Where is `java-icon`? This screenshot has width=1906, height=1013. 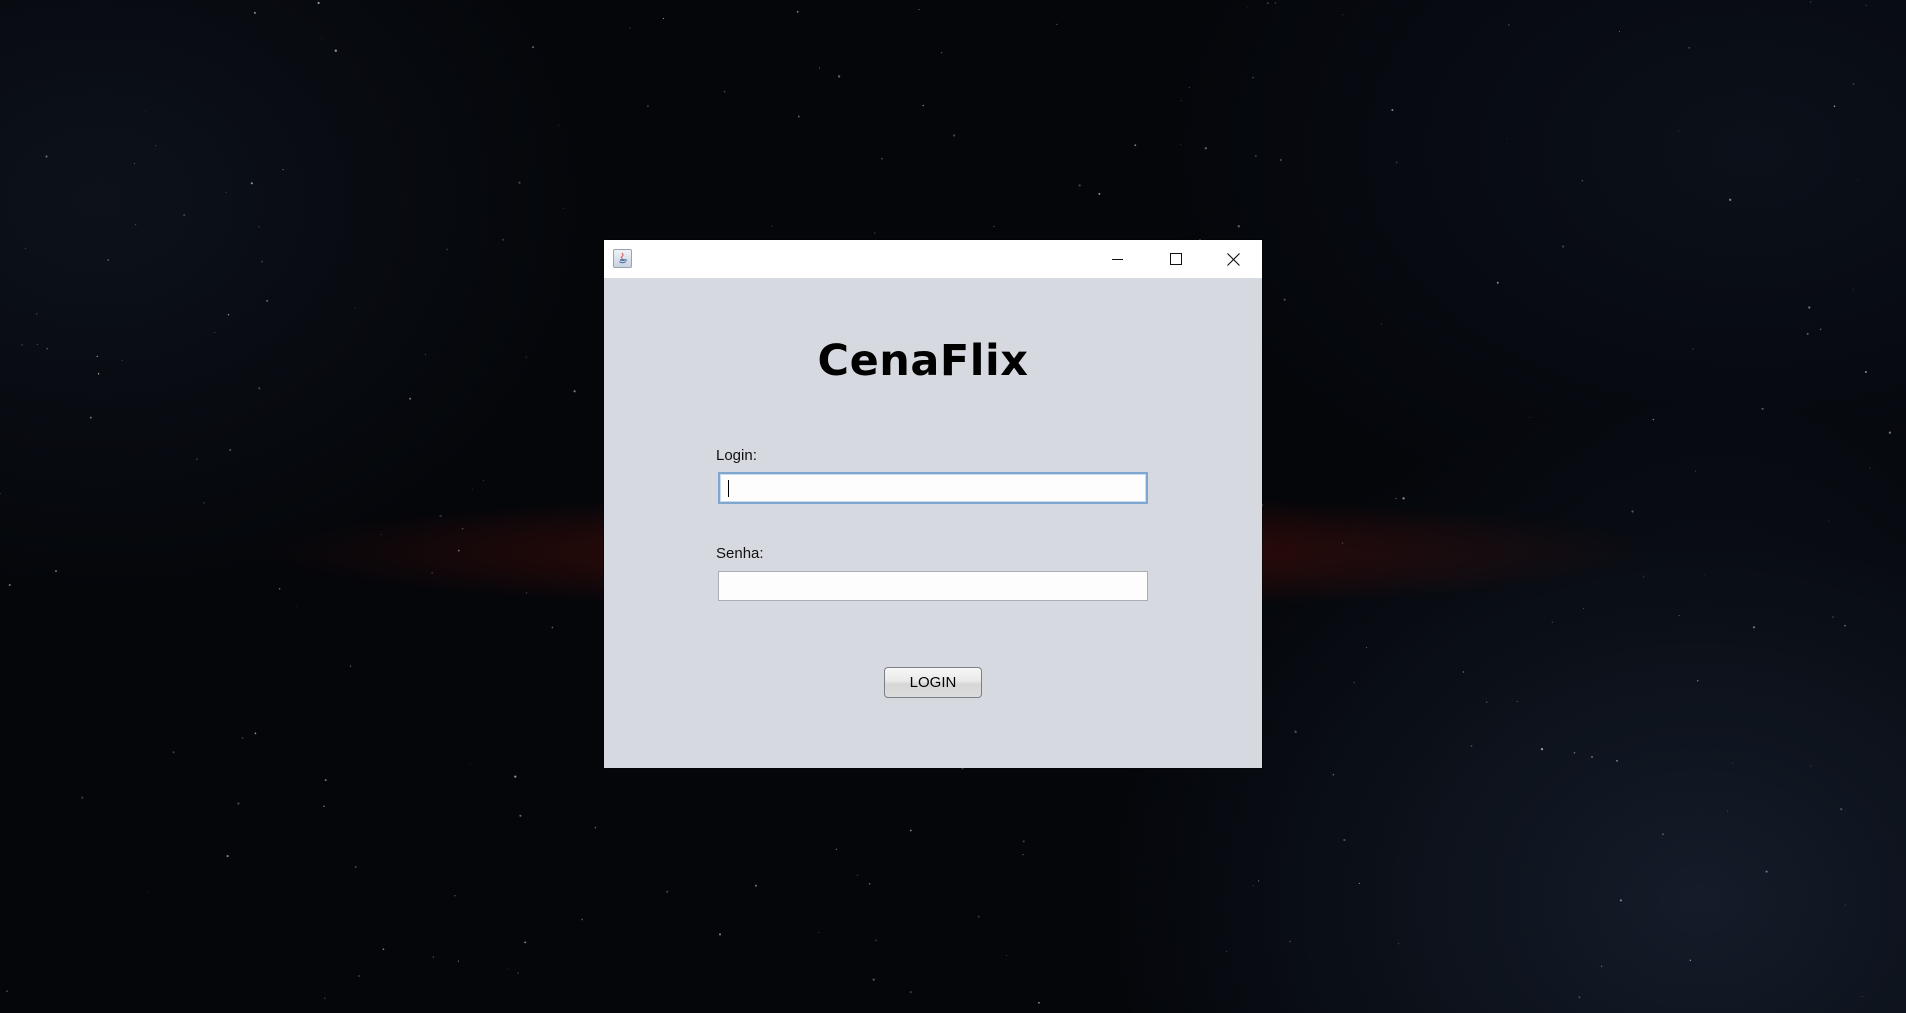 java-icon is located at coordinates (622, 258).